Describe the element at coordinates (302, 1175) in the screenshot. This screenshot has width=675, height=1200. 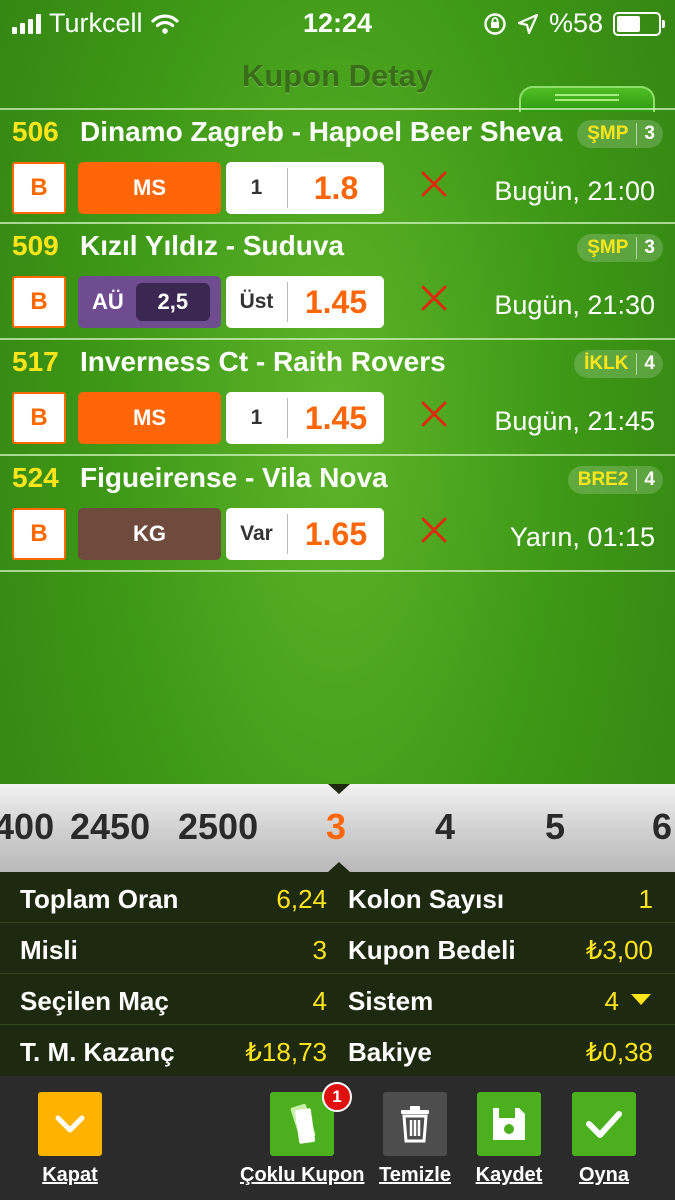
I see `multi-coupon-label: Çoklu Kupon` at that location.